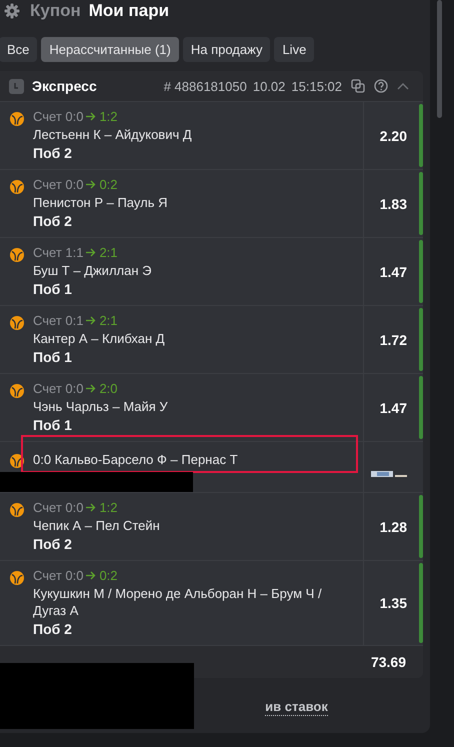 Image resolution: width=454 pixels, height=747 pixels. What do you see at coordinates (12, 11) in the screenshot?
I see `settings-icon` at bounding box center [12, 11].